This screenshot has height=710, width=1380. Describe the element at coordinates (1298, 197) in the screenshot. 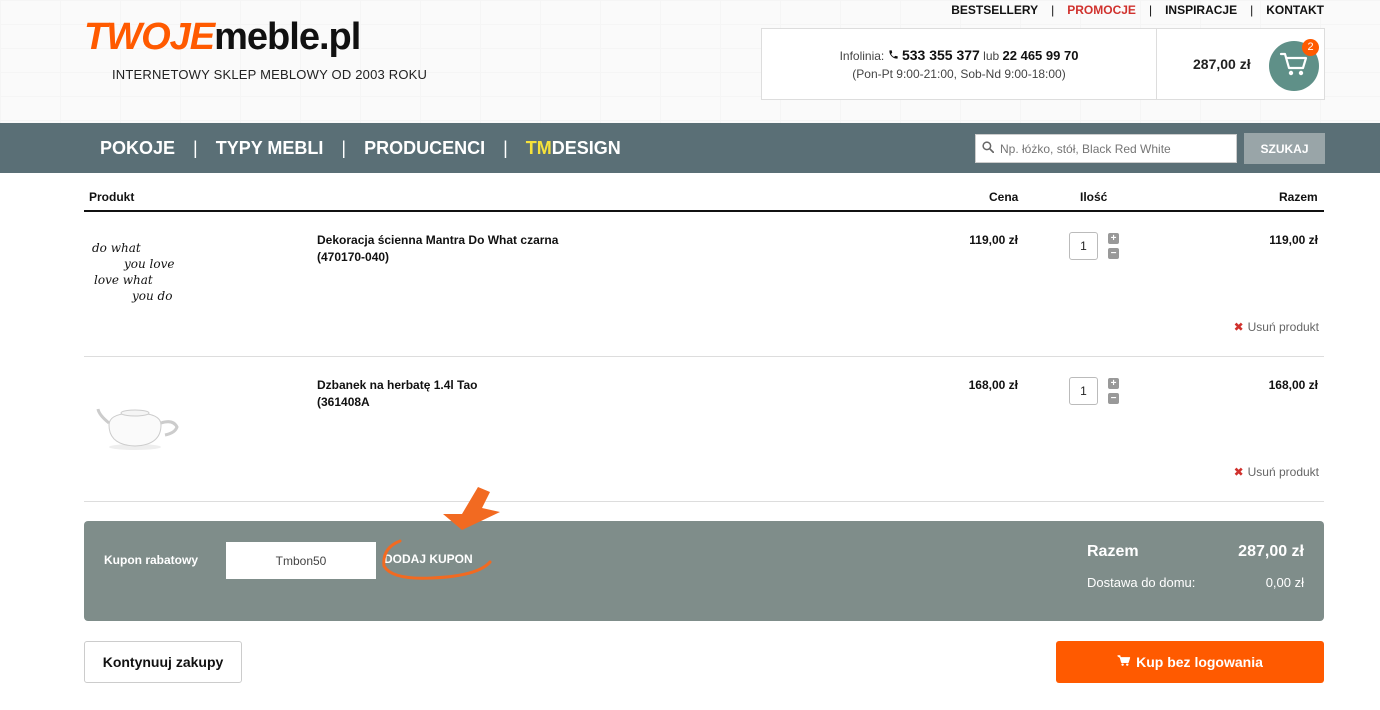

I see `col-header-total: Razem` at that location.